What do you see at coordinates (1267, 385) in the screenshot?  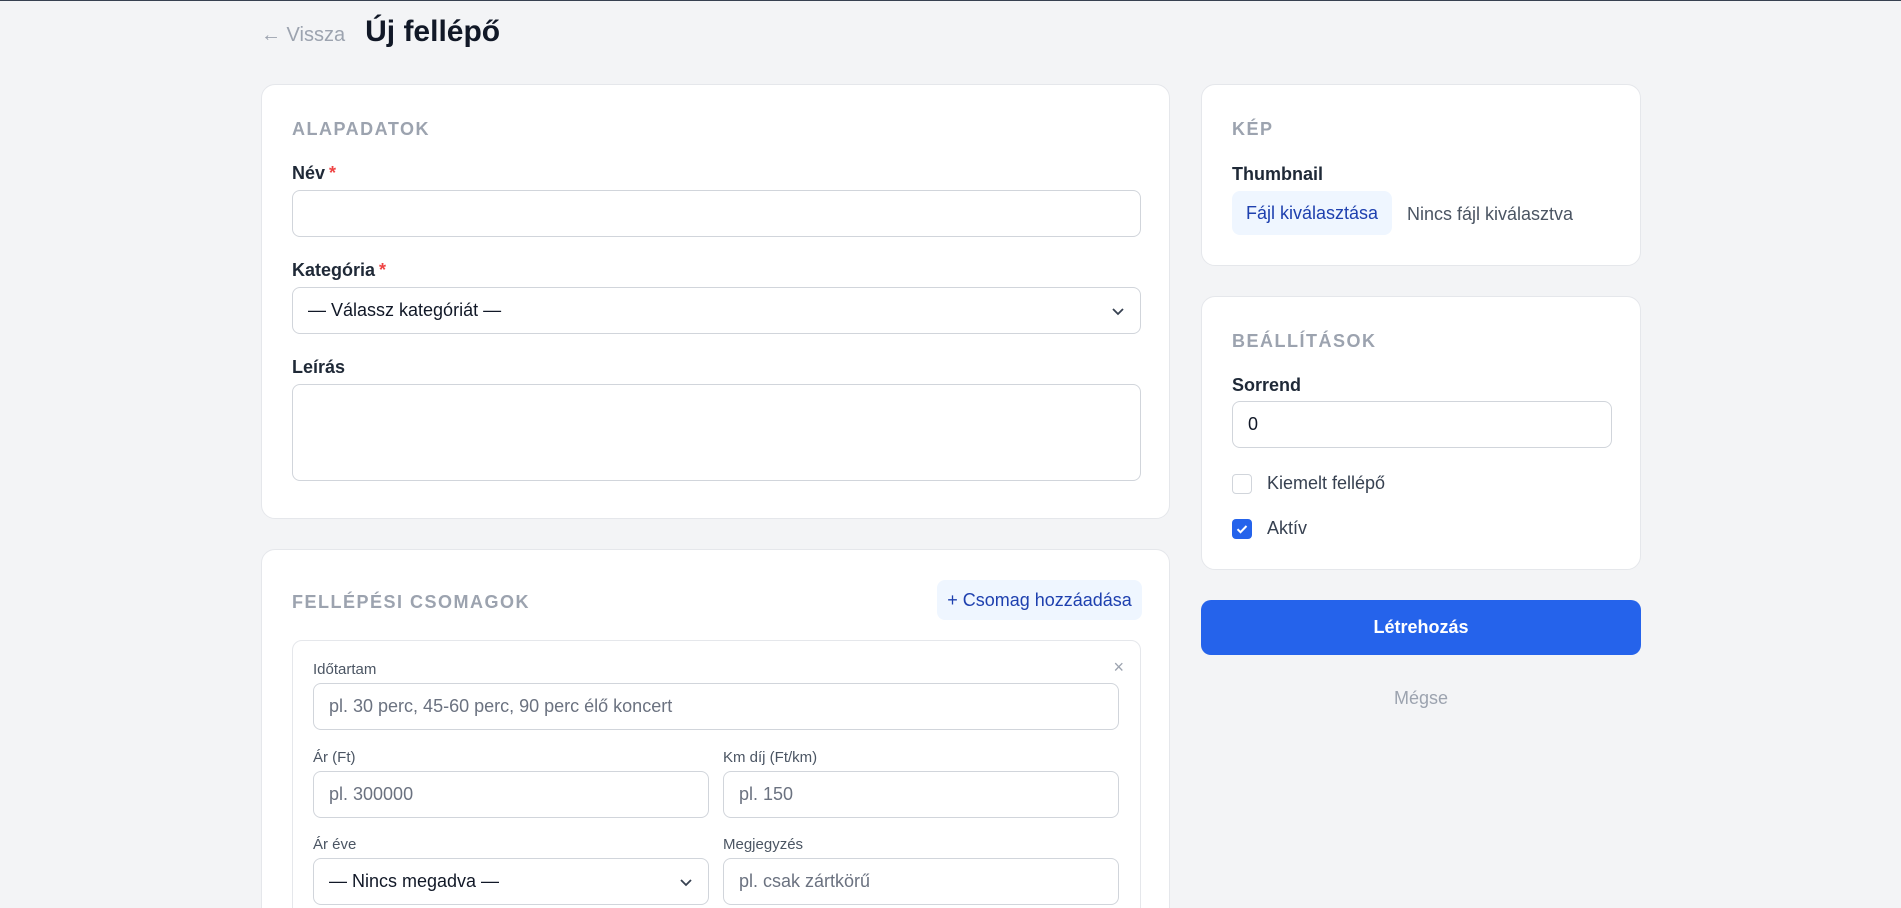 I see `order-label: Sorrend` at bounding box center [1267, 385].